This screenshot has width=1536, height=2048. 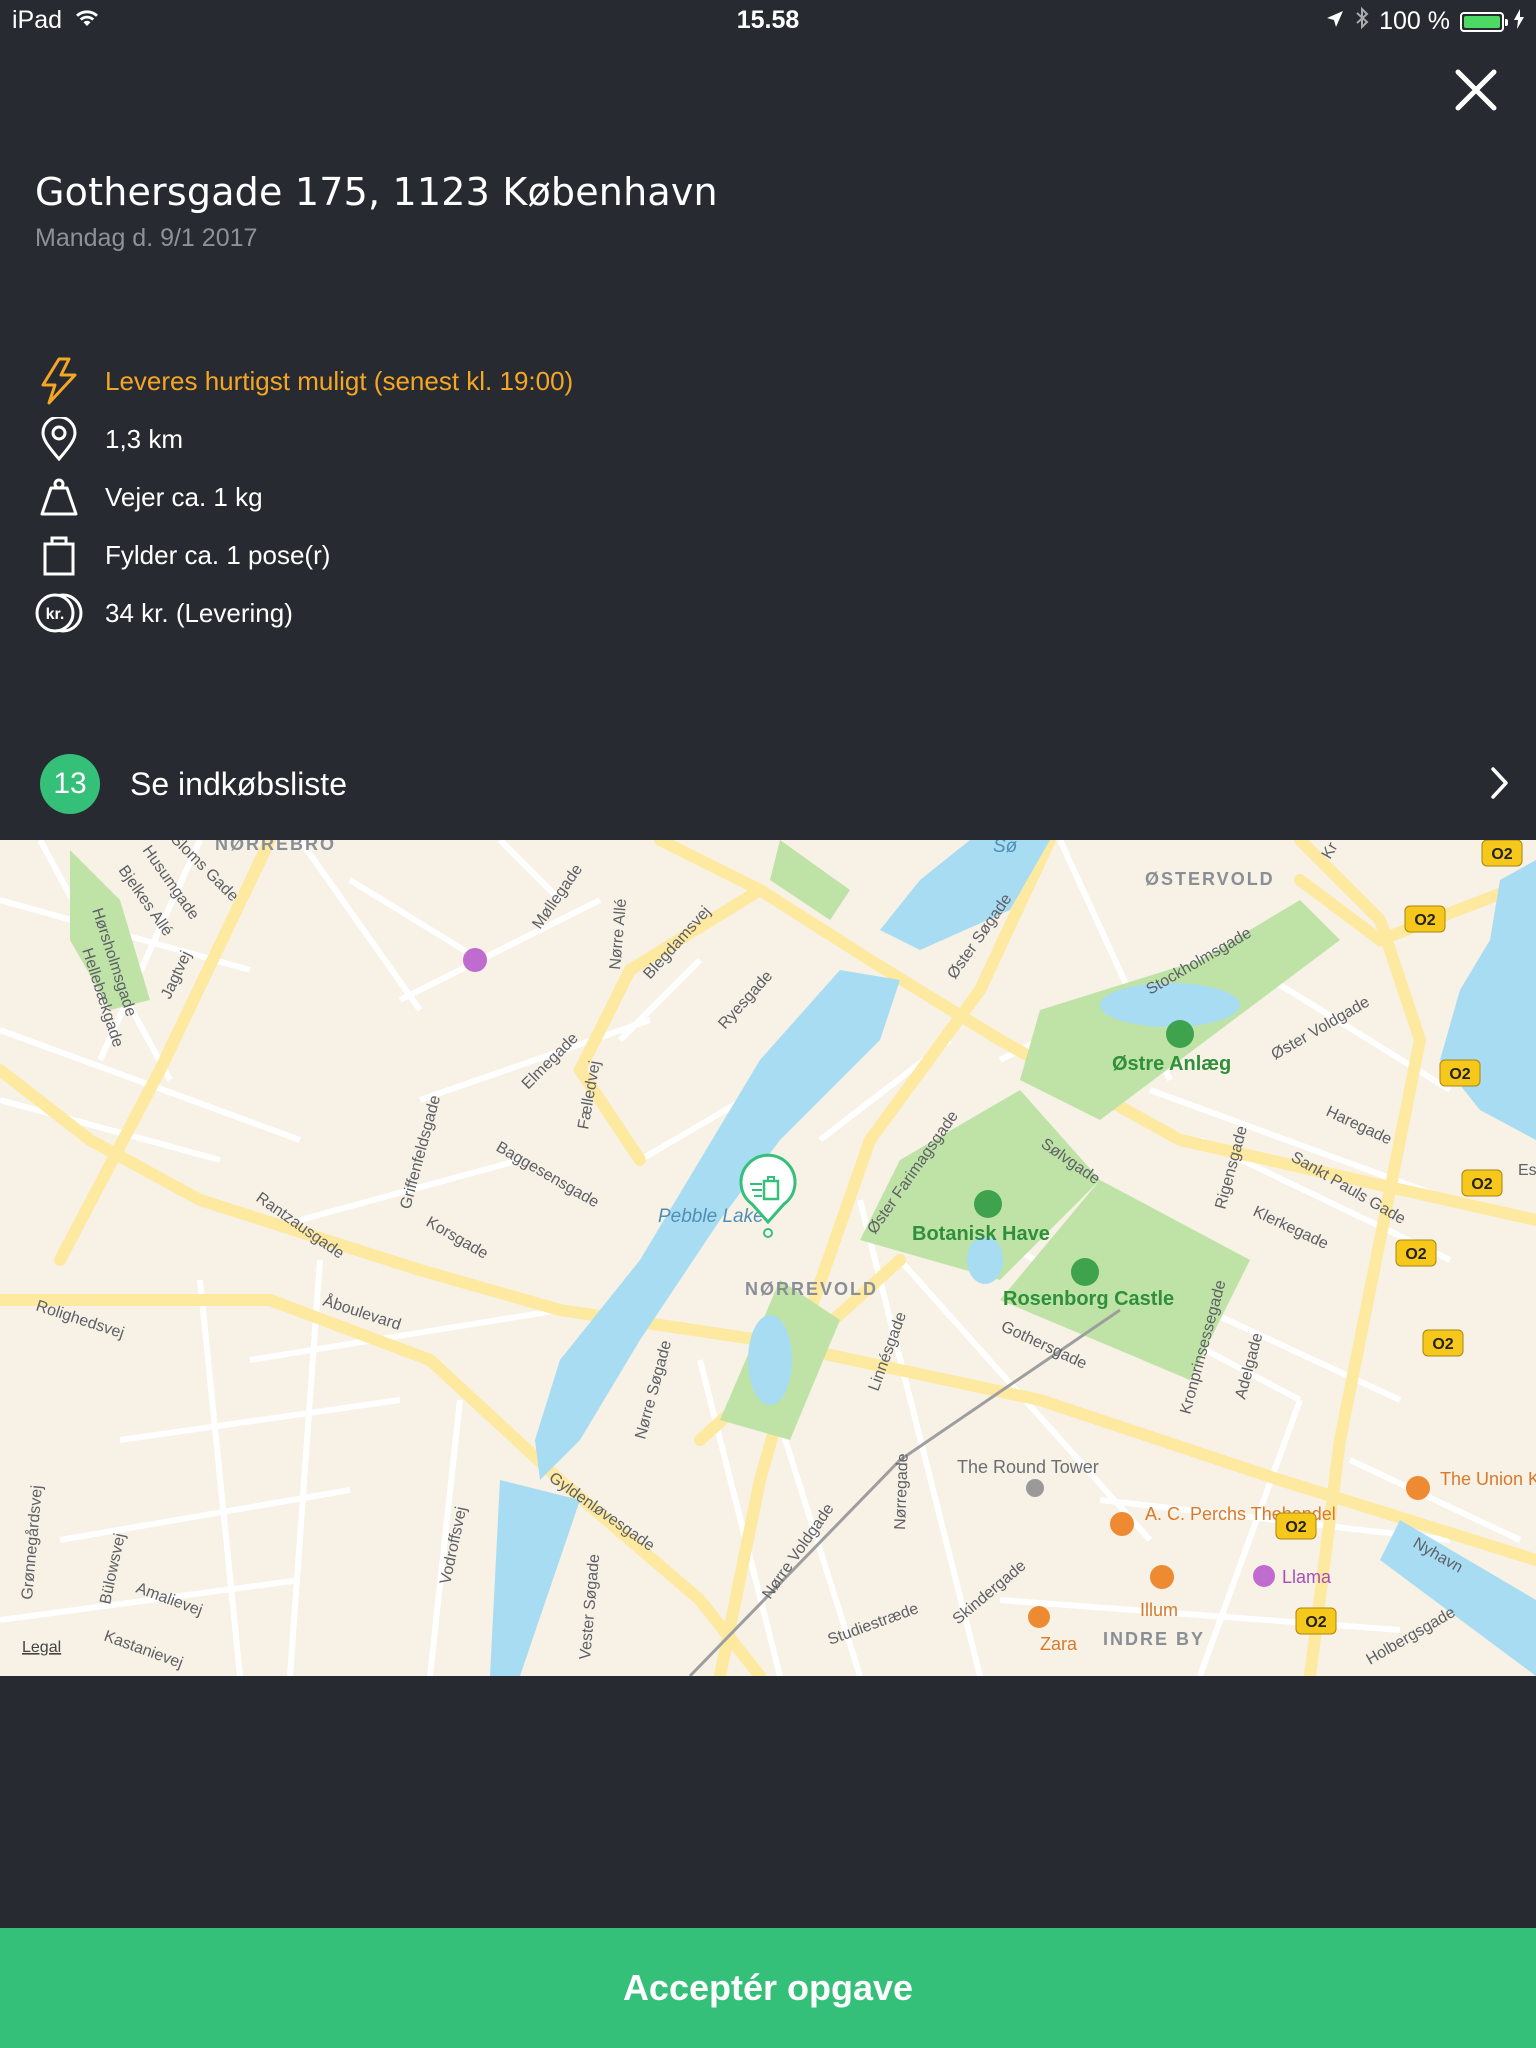 What do you see at coordinates (275, 847) in the screenshot?
I see `area-label: NØRREBRO` at bounding box center [275, 847].